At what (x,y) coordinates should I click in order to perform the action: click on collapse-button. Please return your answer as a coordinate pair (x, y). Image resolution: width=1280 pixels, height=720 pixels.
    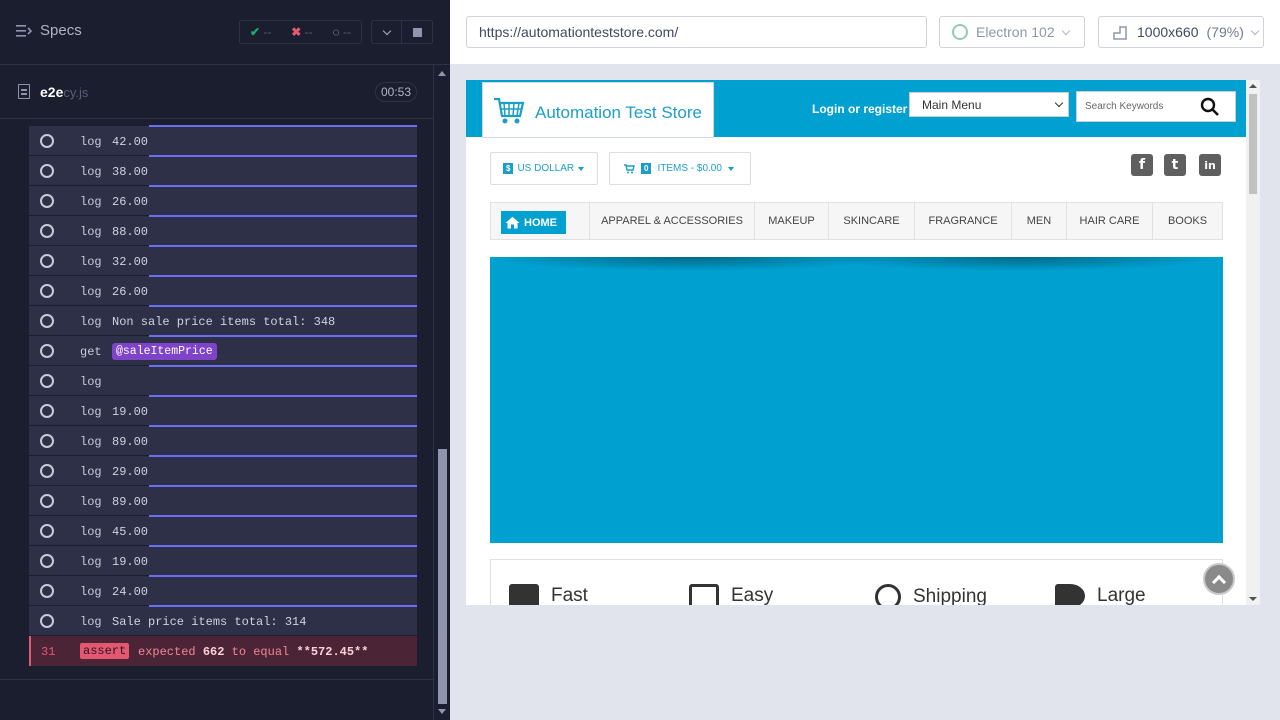
    Looking at the image, I should click on (387, 32).